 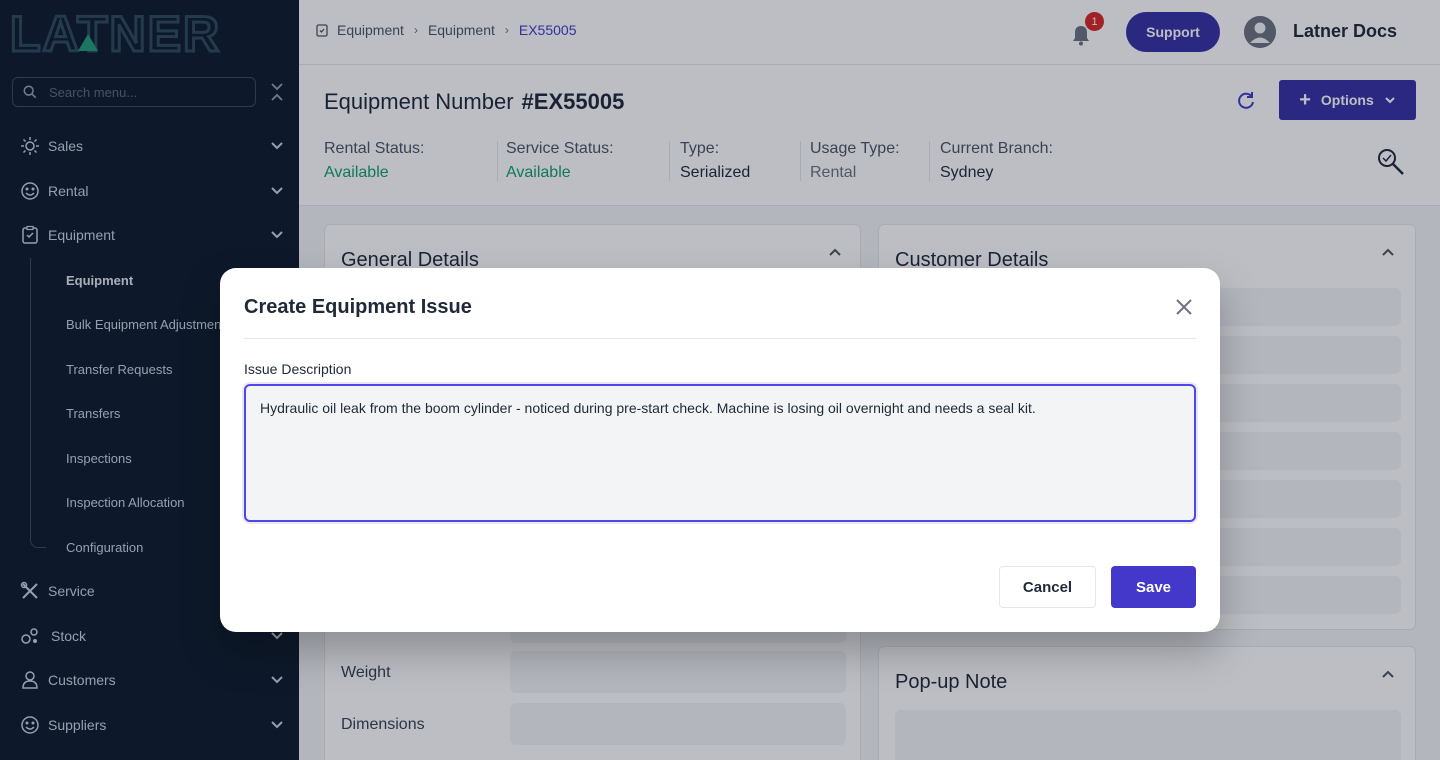 What do you see at coordinates (298, 369) in the screenshot?
I see `issue-description-label: Issue Description` at bounding box center [298, 369].